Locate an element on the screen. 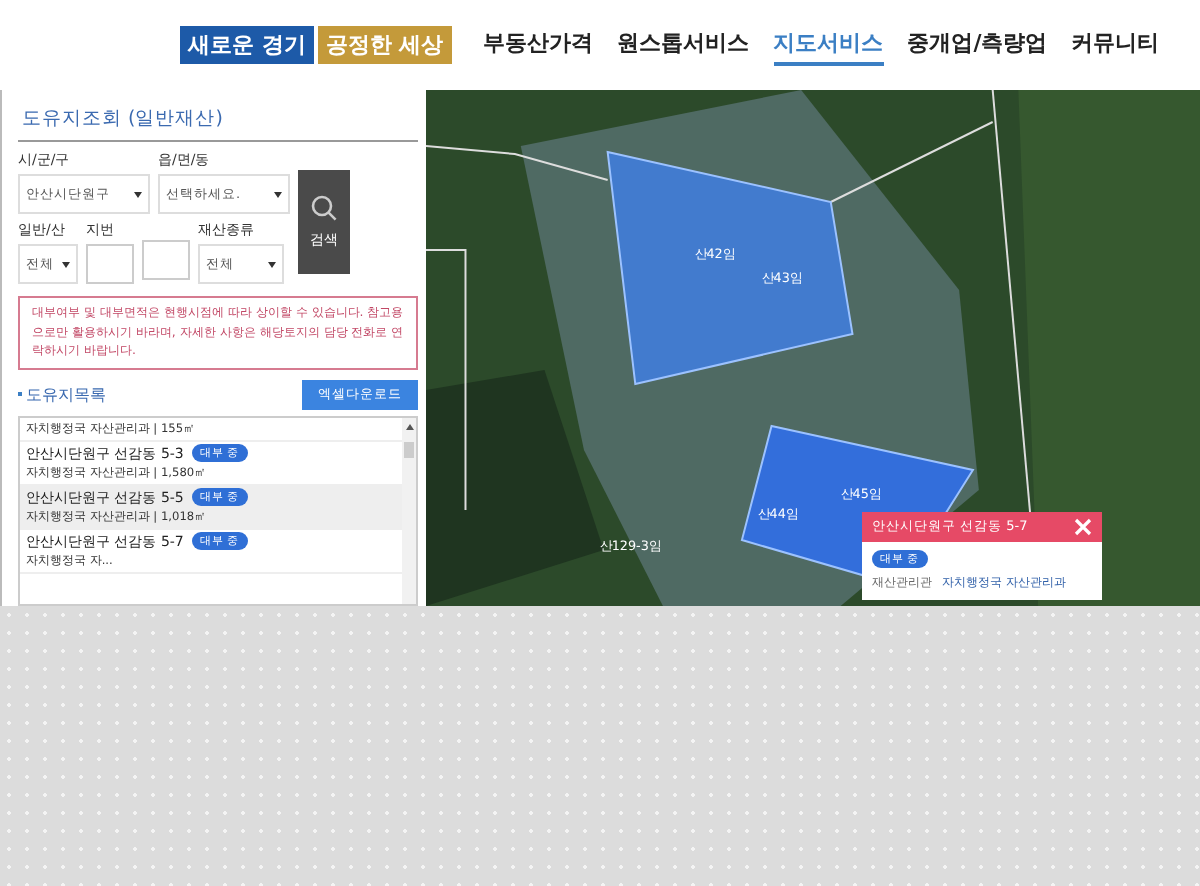 The height and width of the screenshot is (886, 1200). list-title: 도유지목록 is located at coordinates (66, 394).